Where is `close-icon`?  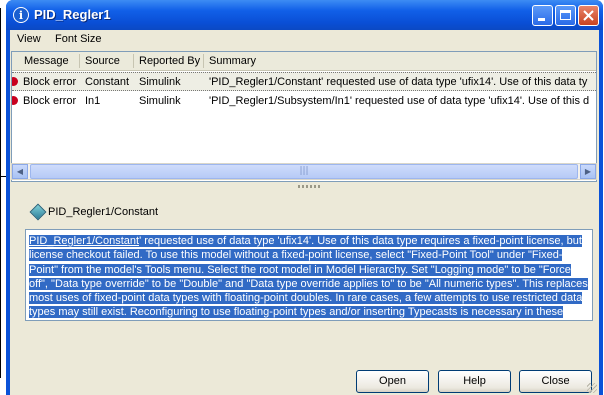
close-icon is located at coordinates (588, 15).